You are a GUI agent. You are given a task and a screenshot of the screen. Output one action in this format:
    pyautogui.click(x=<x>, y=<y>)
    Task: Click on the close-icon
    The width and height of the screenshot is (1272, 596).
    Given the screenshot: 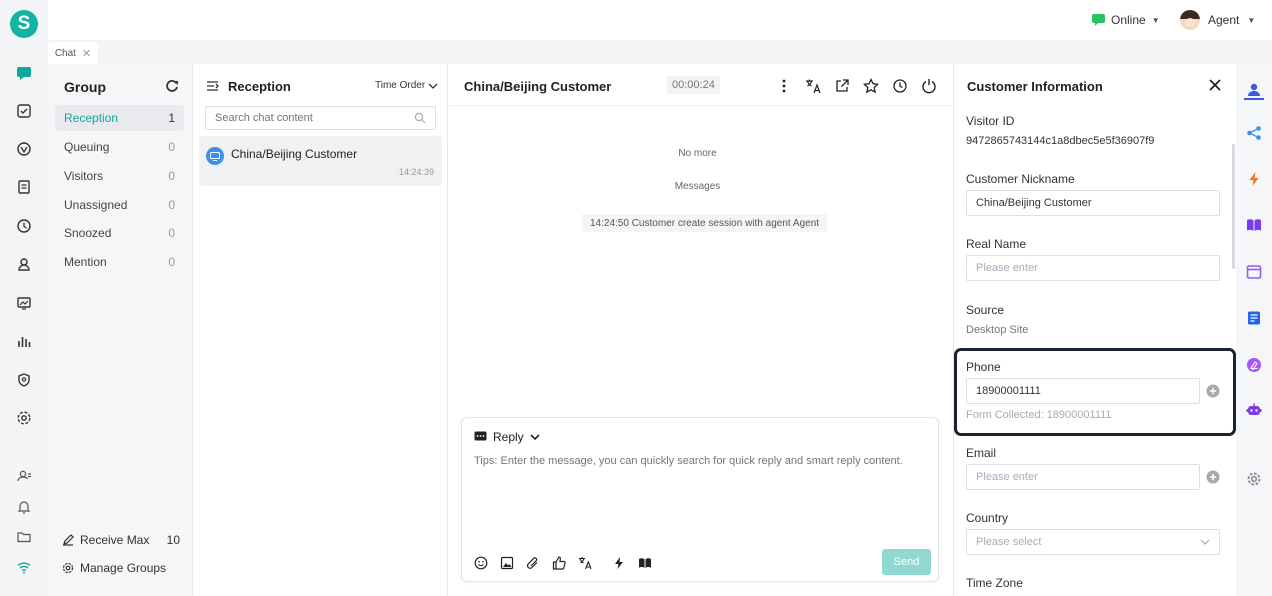 What is the action you would take?
    pyautogui.click(x=1215, y=85)
    